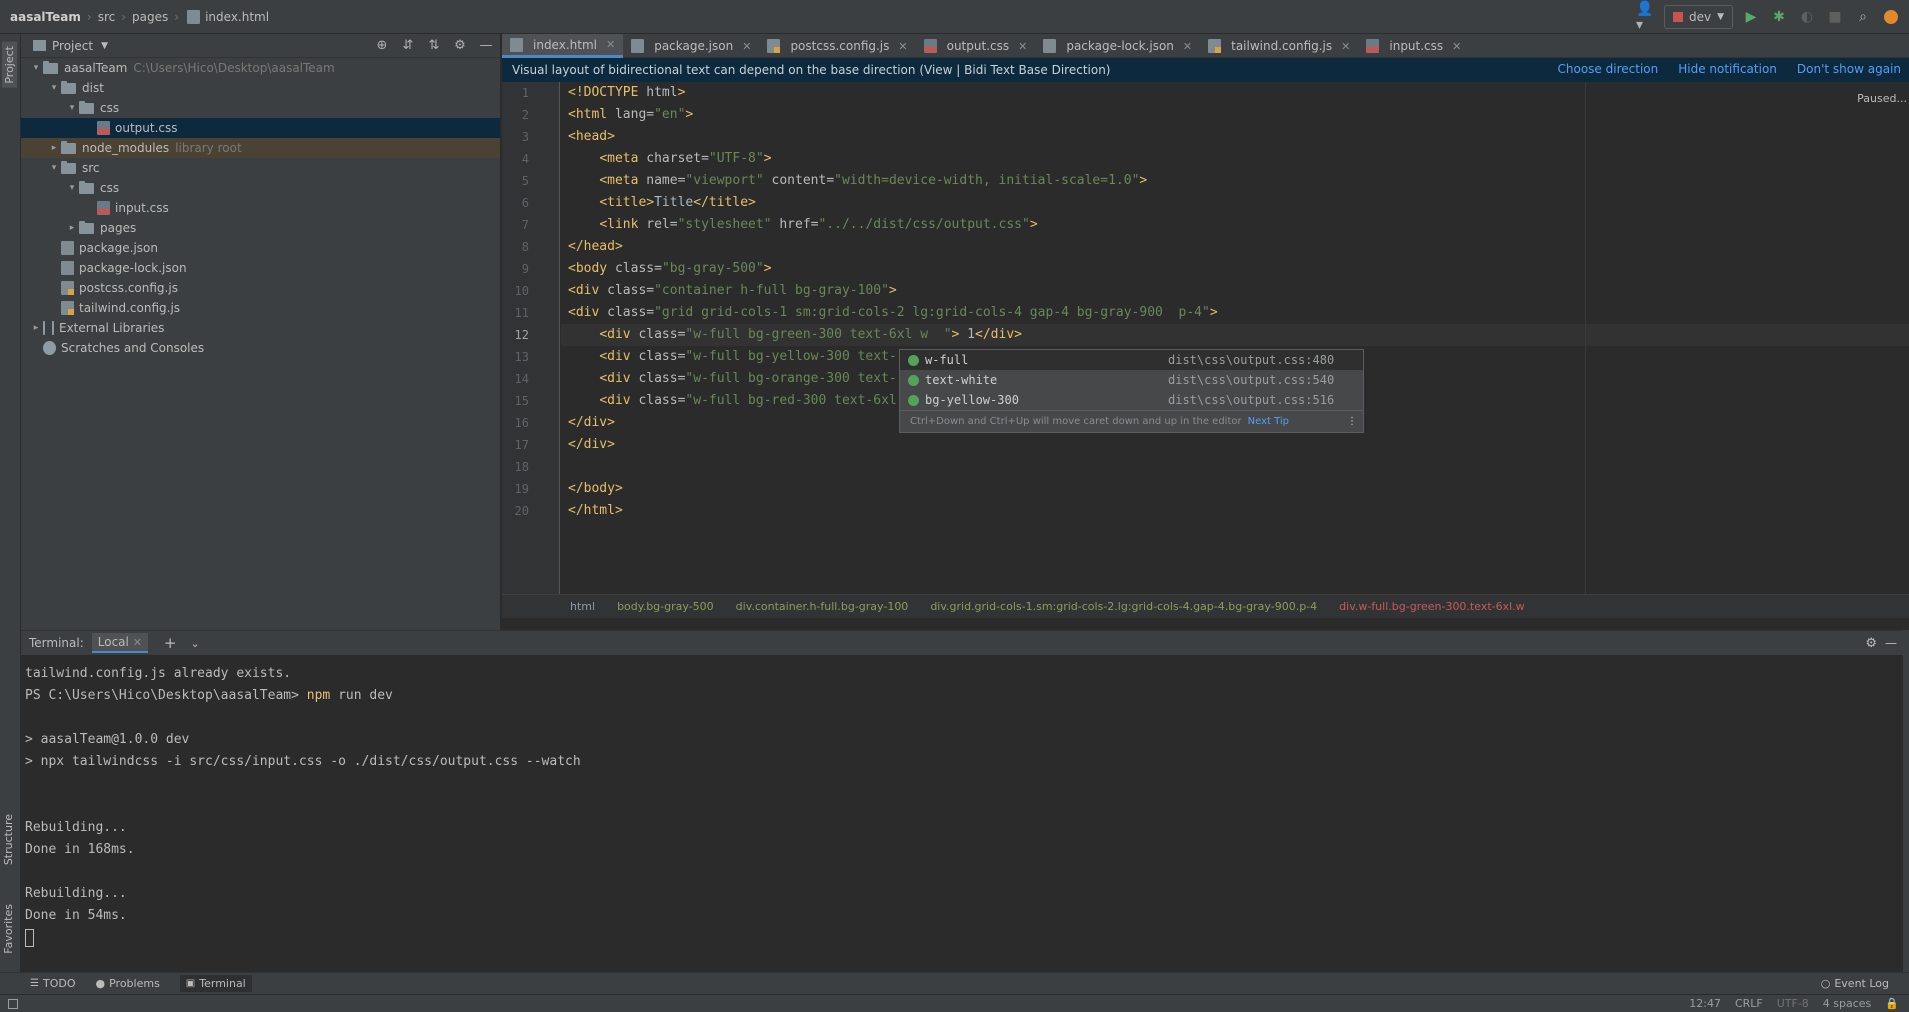  What do you see at coordinates (237, 17) in the screenshot?
I see `breadcrumb-file: index.html` at bounding box center [237, 17].